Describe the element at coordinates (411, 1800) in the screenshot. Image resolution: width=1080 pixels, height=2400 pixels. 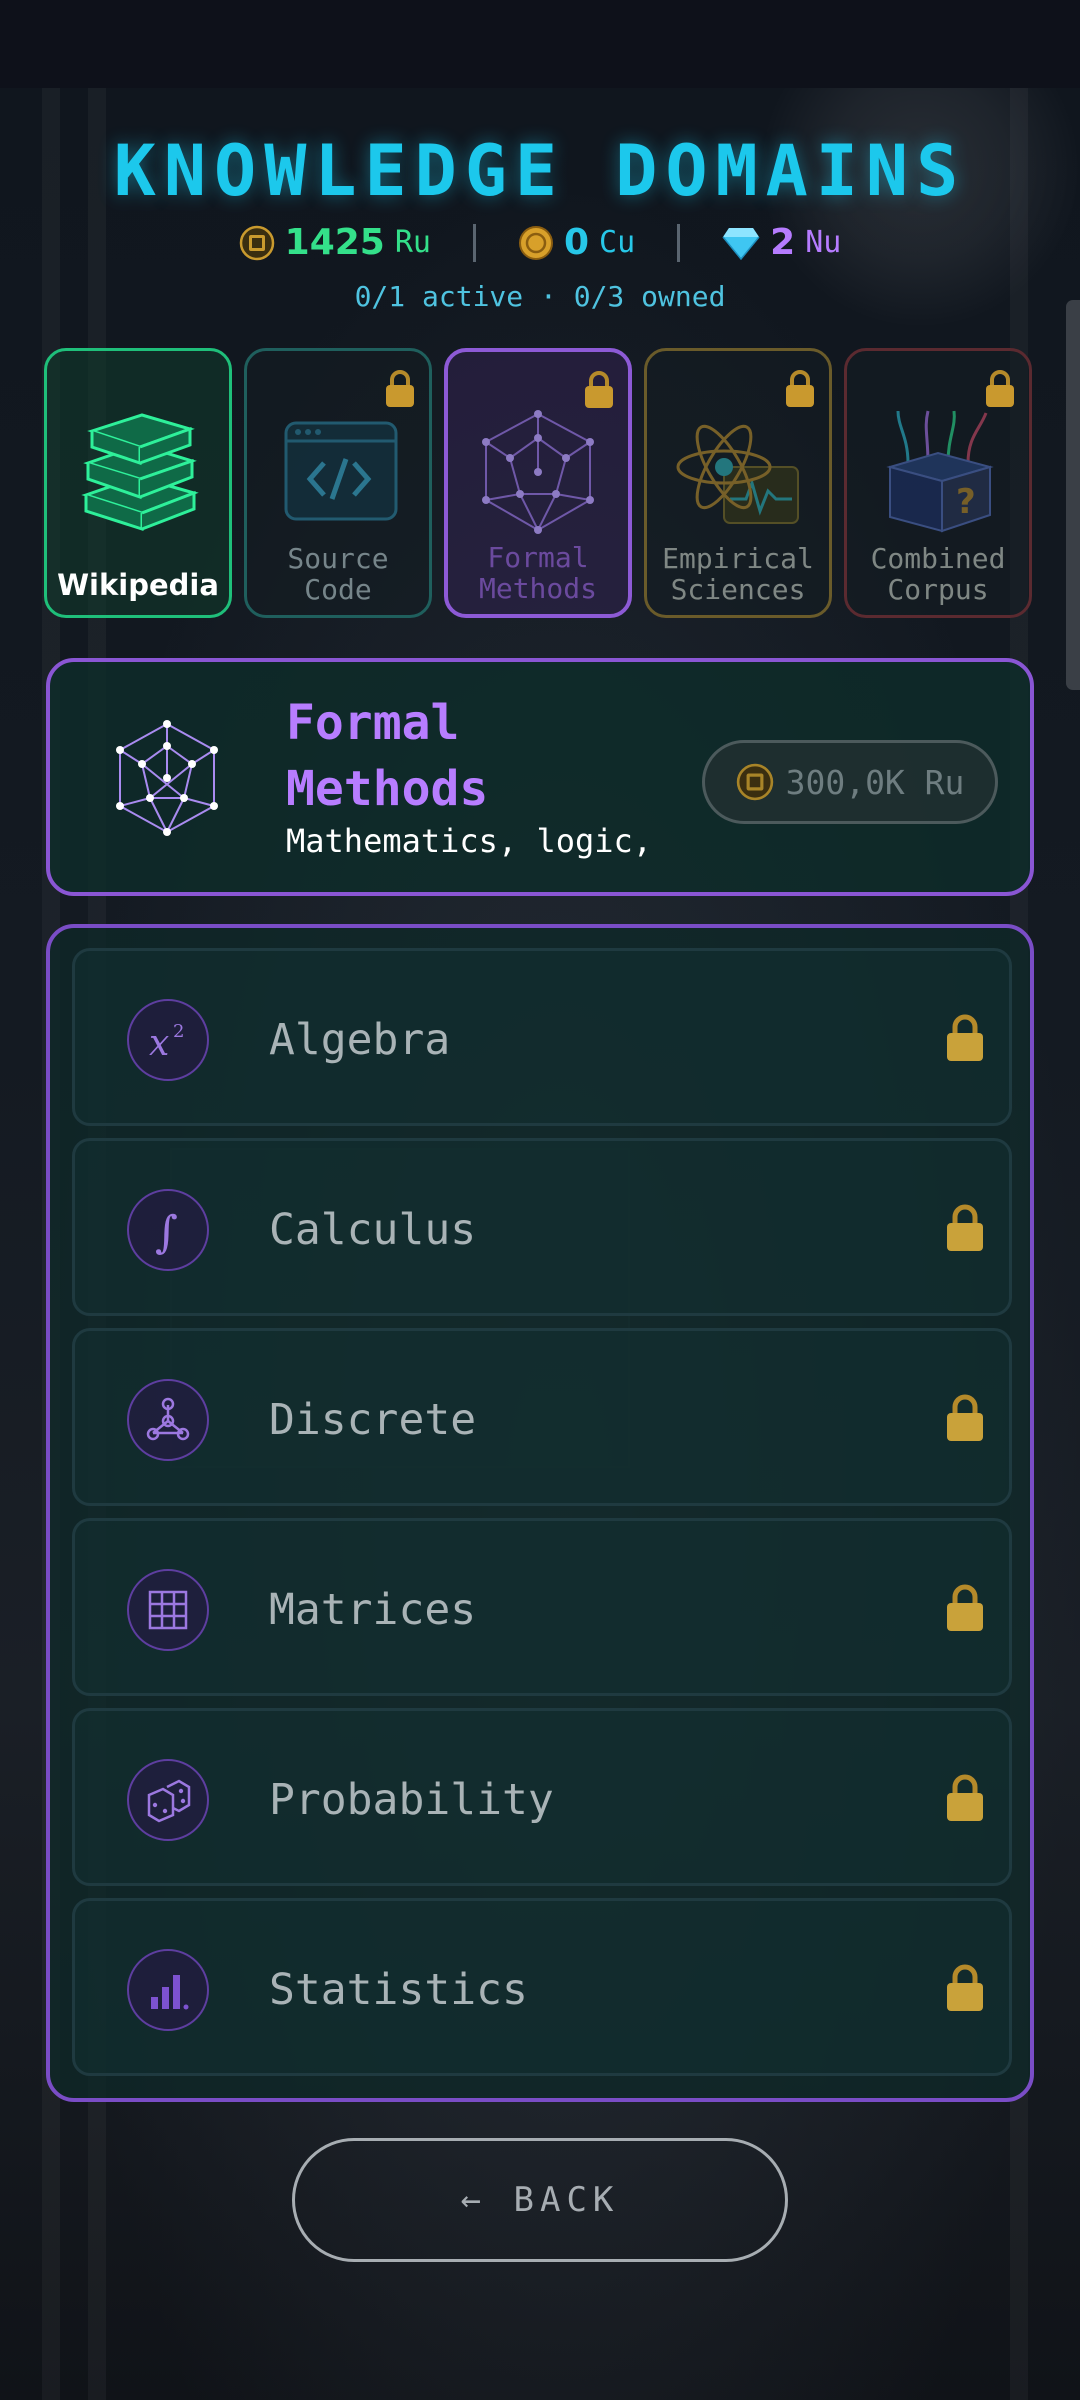
I see `topic-label: Probability` at that location.